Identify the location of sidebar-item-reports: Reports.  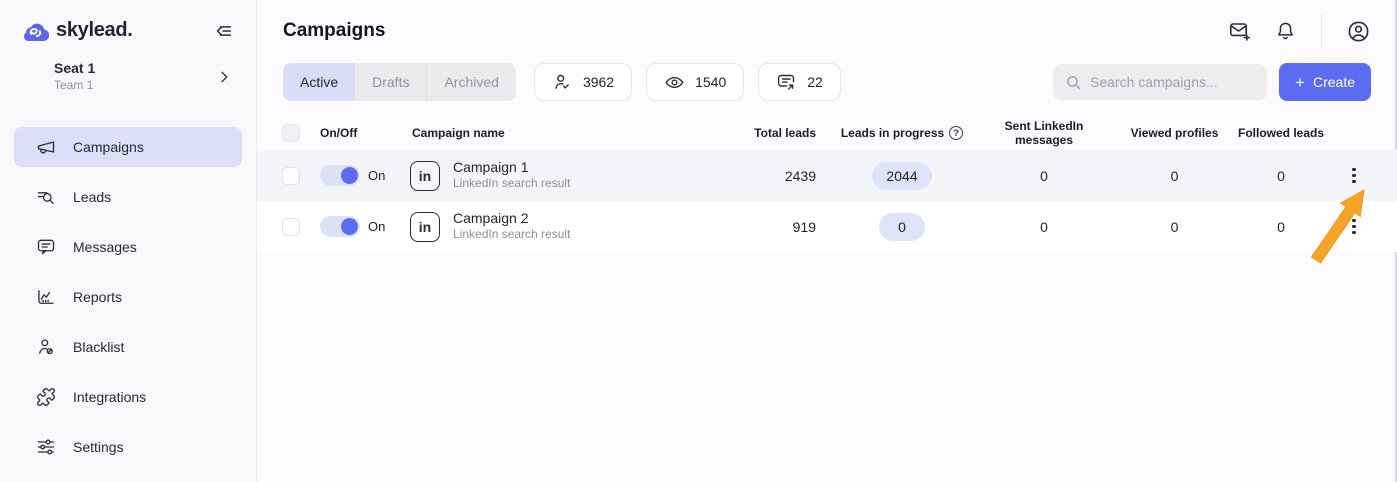
(128, 297).